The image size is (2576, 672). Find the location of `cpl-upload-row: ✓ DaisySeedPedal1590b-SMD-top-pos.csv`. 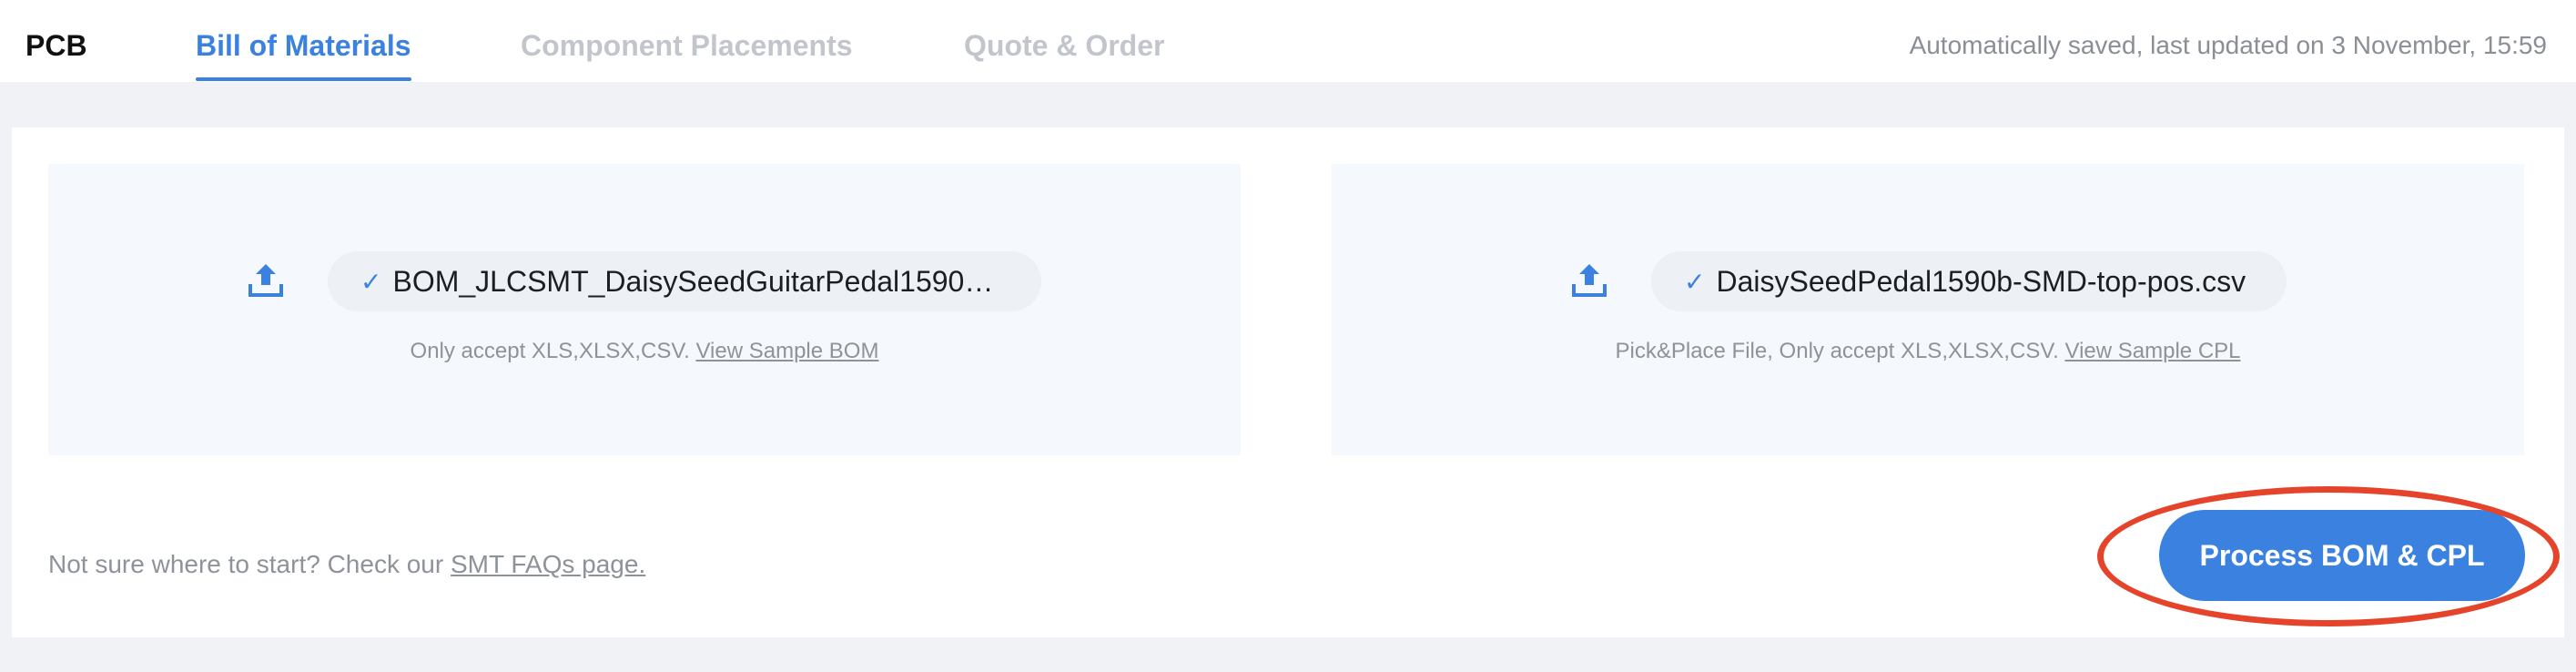

cpl-upload-row: ✓ DaisySeedPedal1590b-SMD-top-pos.csv is located at coordinates (1928, 281).